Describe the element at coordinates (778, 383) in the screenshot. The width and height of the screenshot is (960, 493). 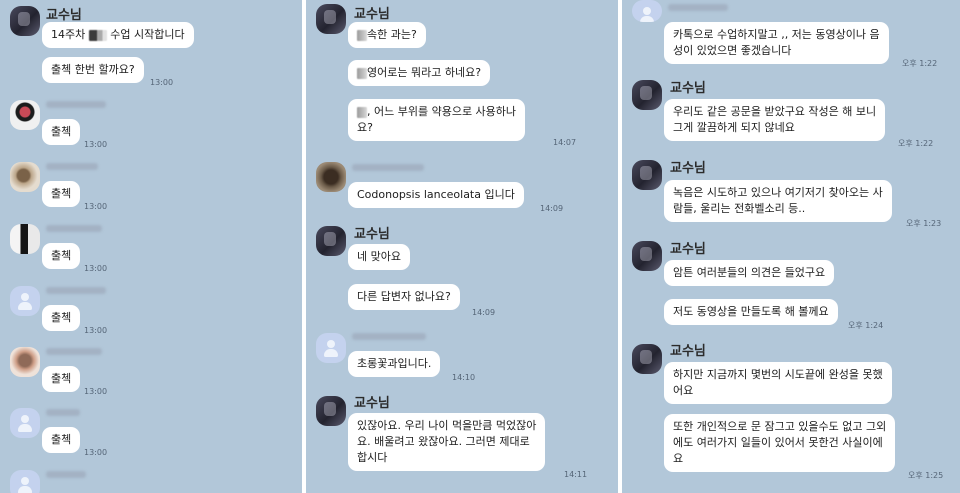
I see `message-bubble: 하지만 지금까지 몇번의 시도끝에 완성을 못했 어요` at that location.